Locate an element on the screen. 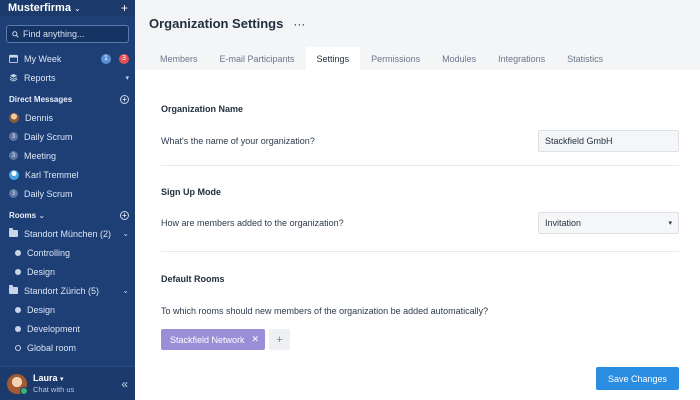  room-chip: Stackfield Network ✕ is located at coordinates (213, 339).